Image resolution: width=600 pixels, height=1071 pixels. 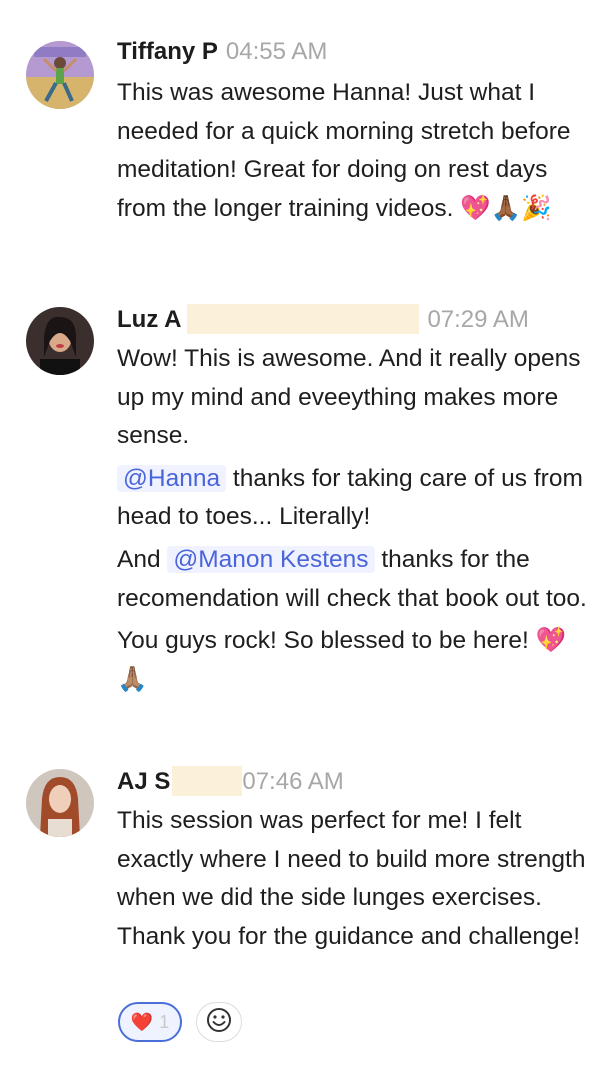 I want to click on message-header: AJ S 07:46 AM, so click(x=230, y=781).